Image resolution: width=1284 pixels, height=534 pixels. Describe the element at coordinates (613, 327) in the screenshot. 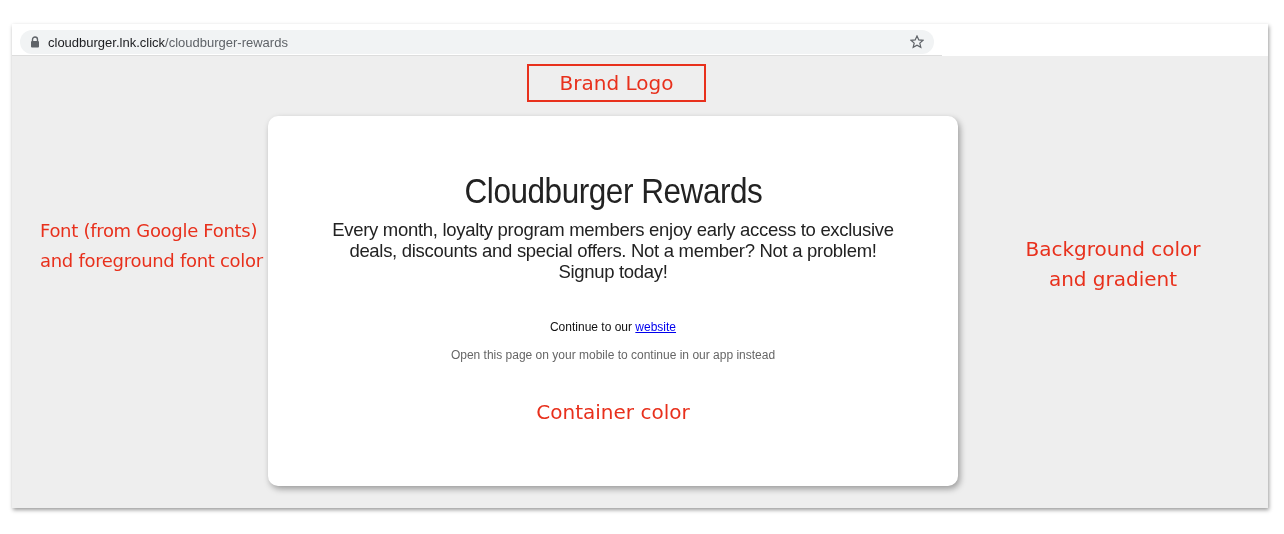

I see `continue-text: Continue to our website` at that location.